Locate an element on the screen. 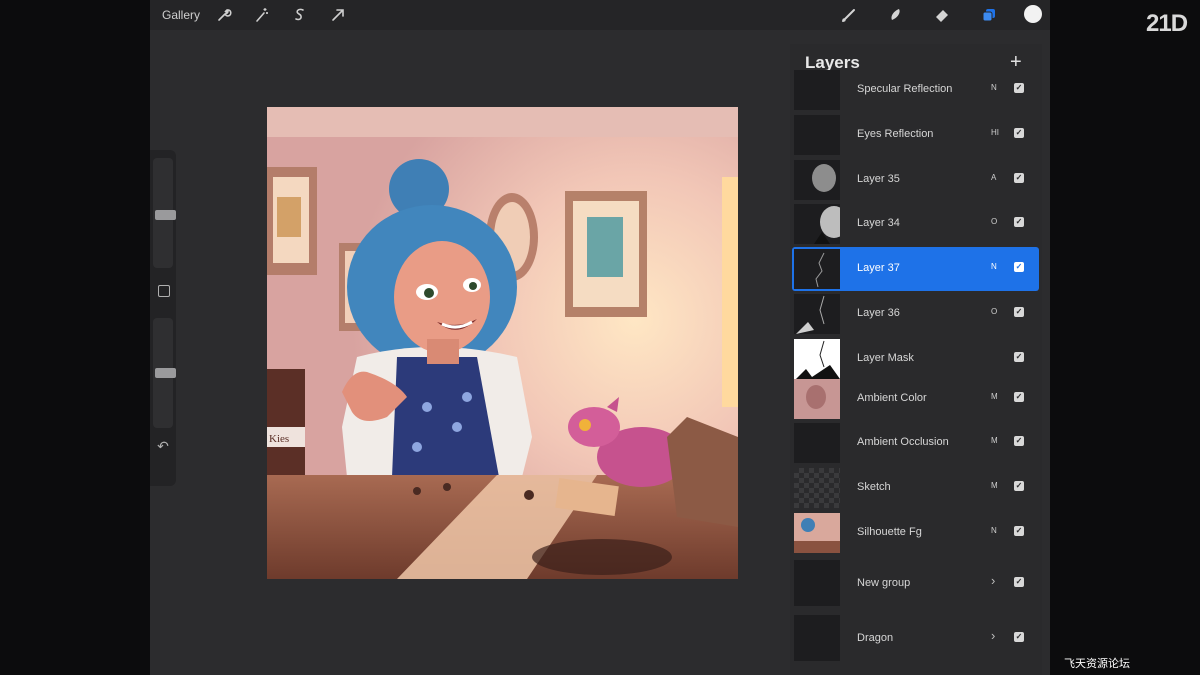  opacity-slider is located at coordinates (164, 373).